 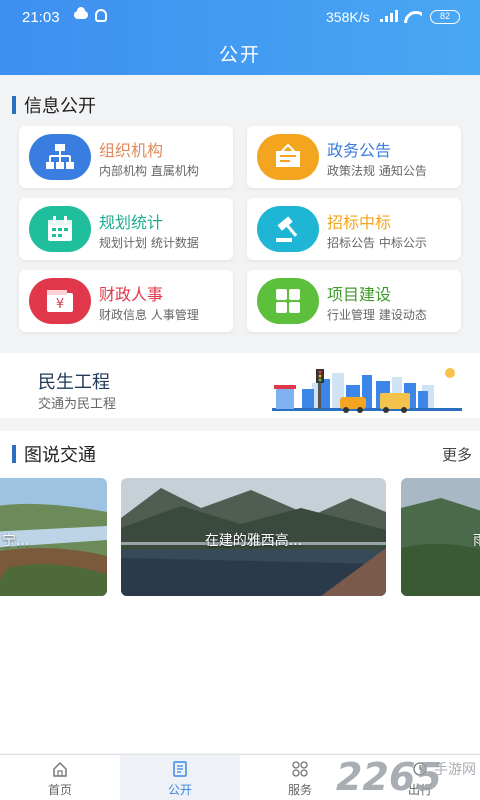 What do you see at coordinates (74, 382) in the screenshot?
I see `banner-title: 民生工程` at bounding box center [74, 382].